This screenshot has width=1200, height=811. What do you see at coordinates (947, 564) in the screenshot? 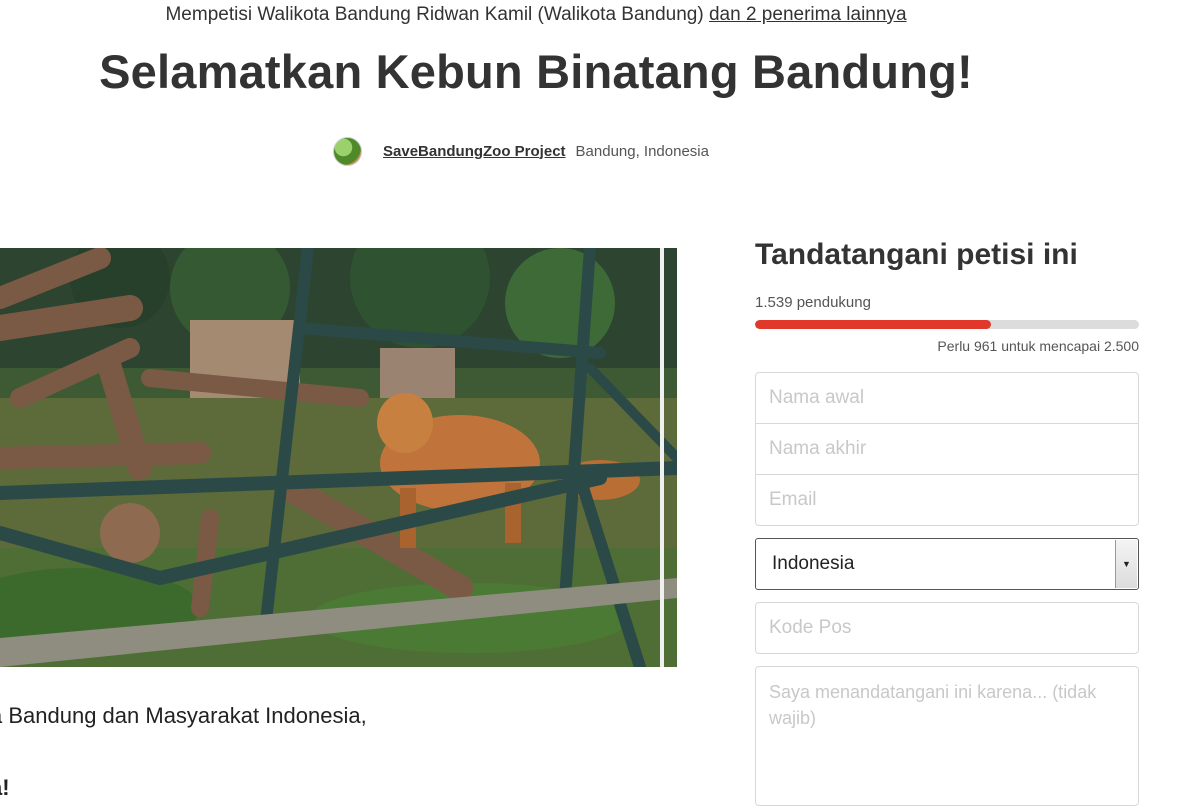
I see `country-select: Indonesia ▼` at bounding box center [947, 564].